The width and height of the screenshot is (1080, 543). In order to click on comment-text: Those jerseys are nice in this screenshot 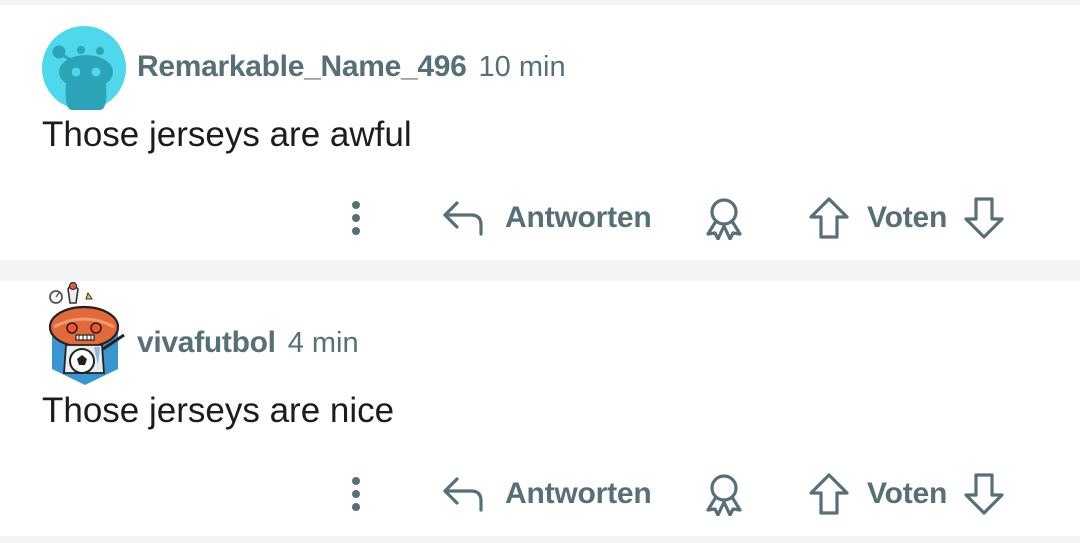, I will do `click(218, 410)`.